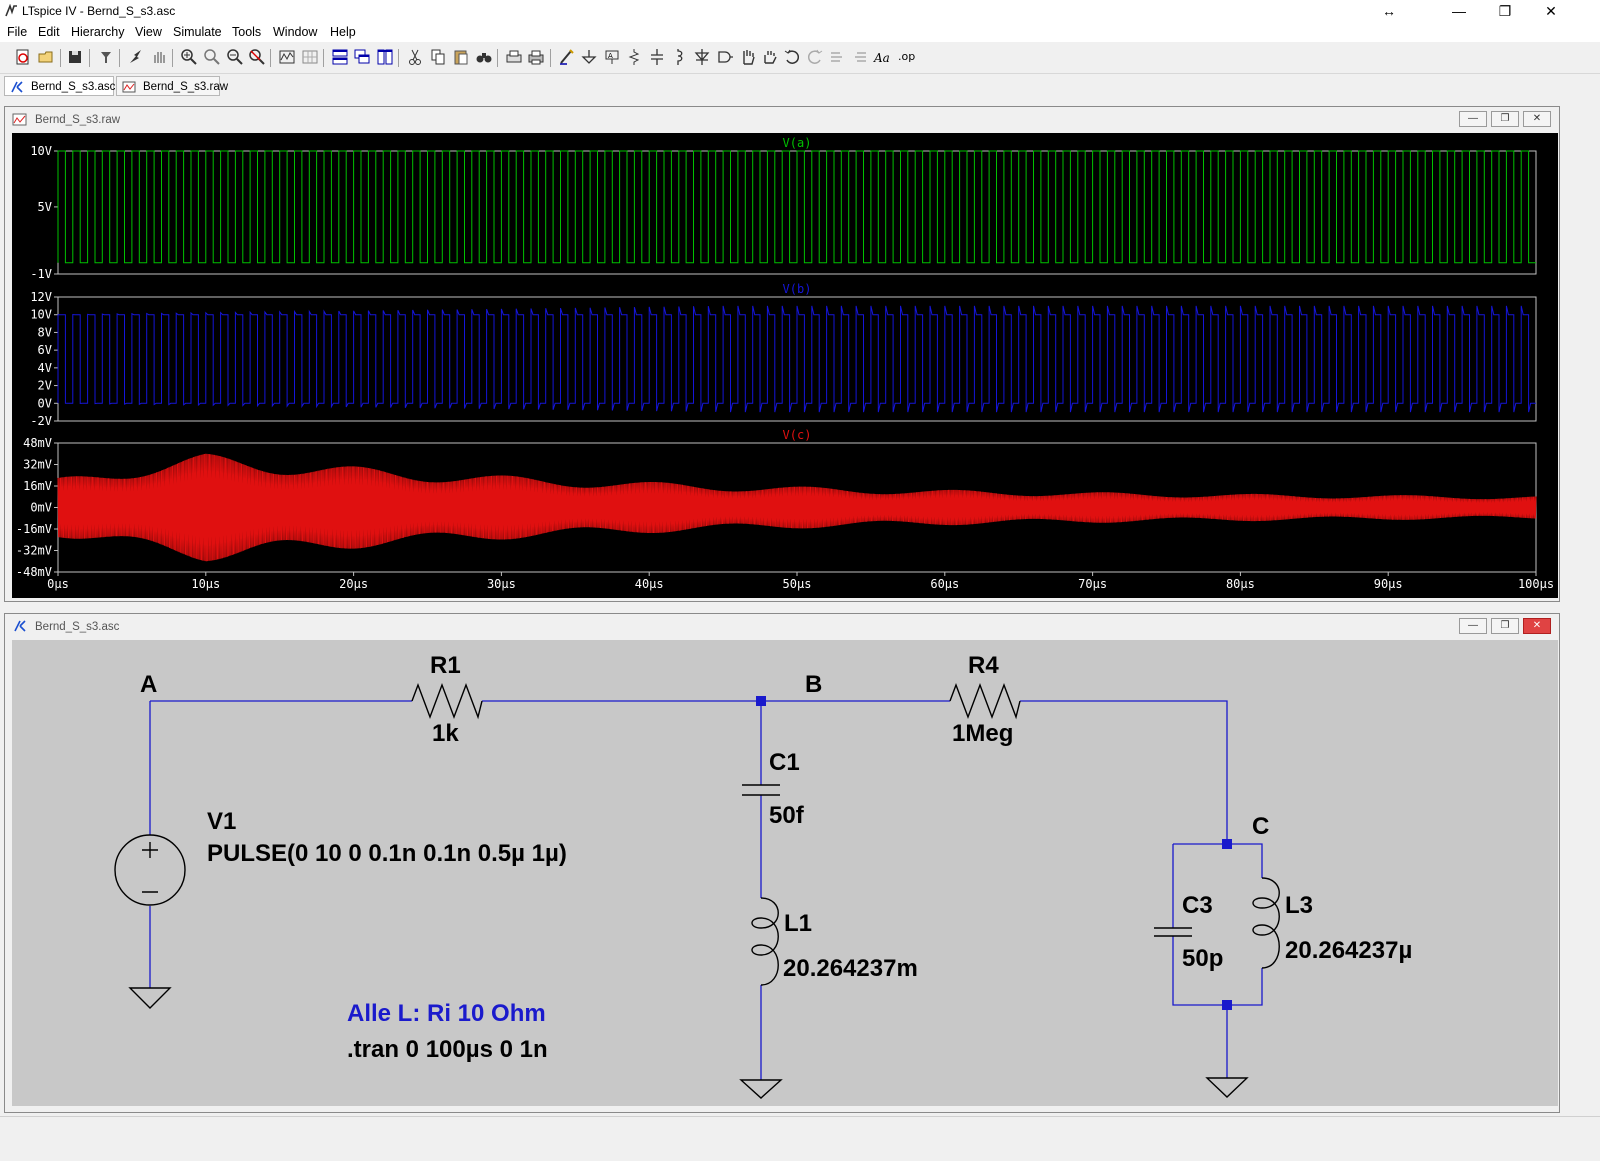 The height and width of the screenshot is (1161, 1600). What do you see at coordinates (983, 666) in the screenshot?
I see `r4-name: R4` at bounding box center [983, 666].